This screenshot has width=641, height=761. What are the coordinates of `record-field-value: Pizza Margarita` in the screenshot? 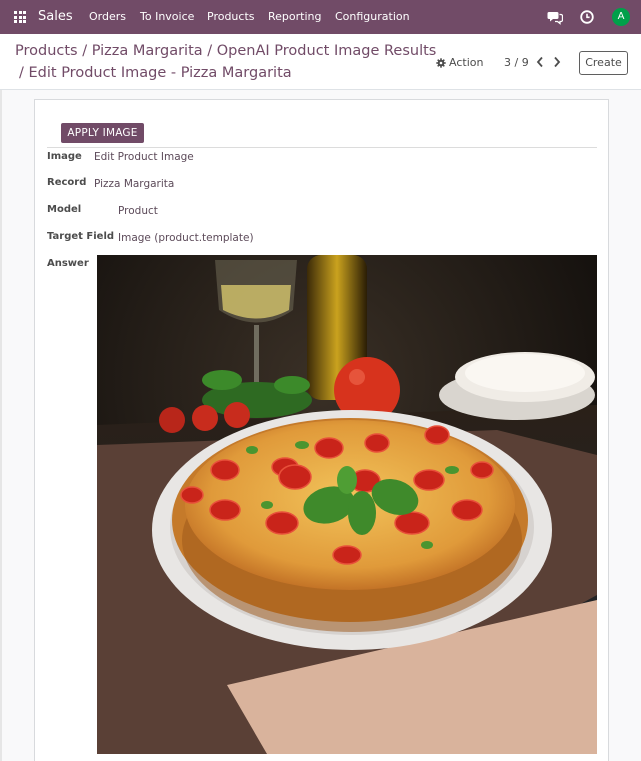 It's located at (134, 184).